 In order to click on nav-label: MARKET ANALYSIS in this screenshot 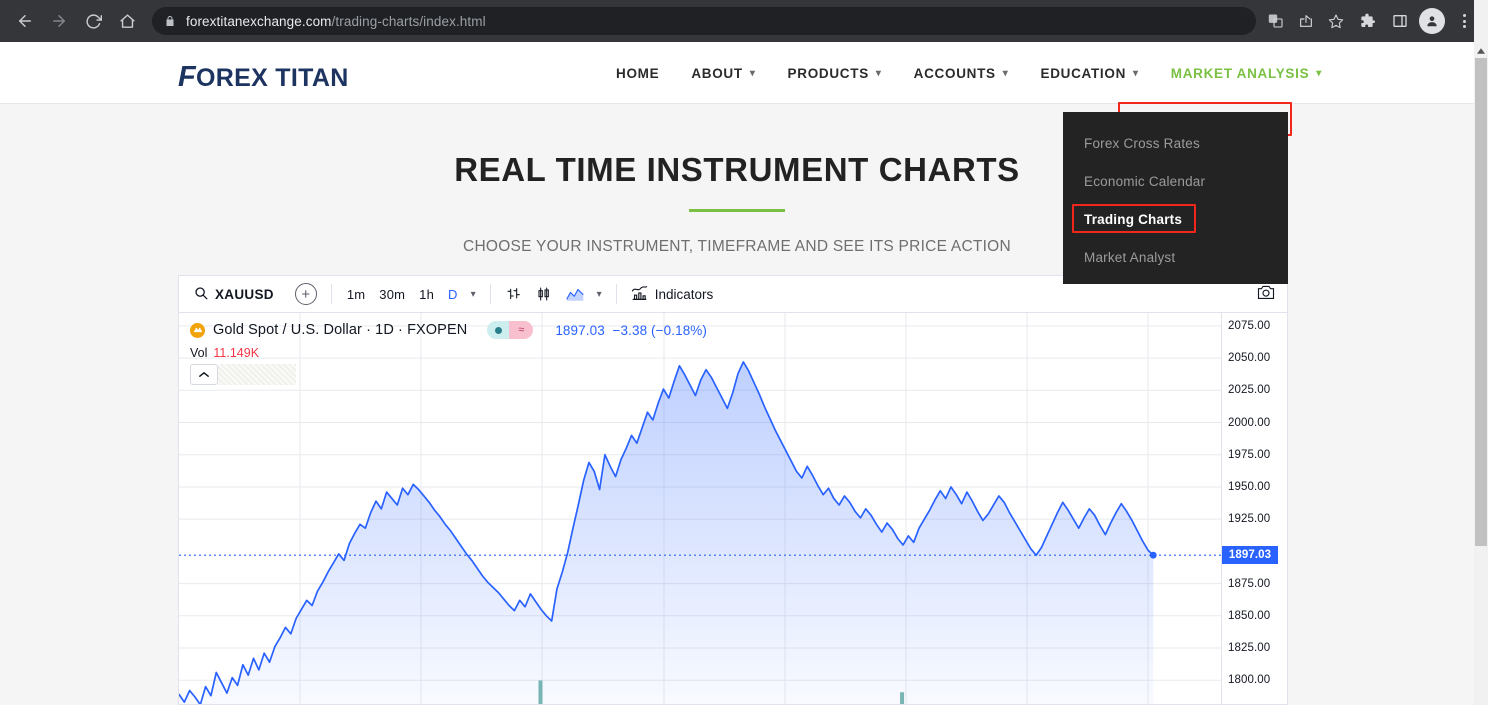, I will do `click(1240, 73)`.